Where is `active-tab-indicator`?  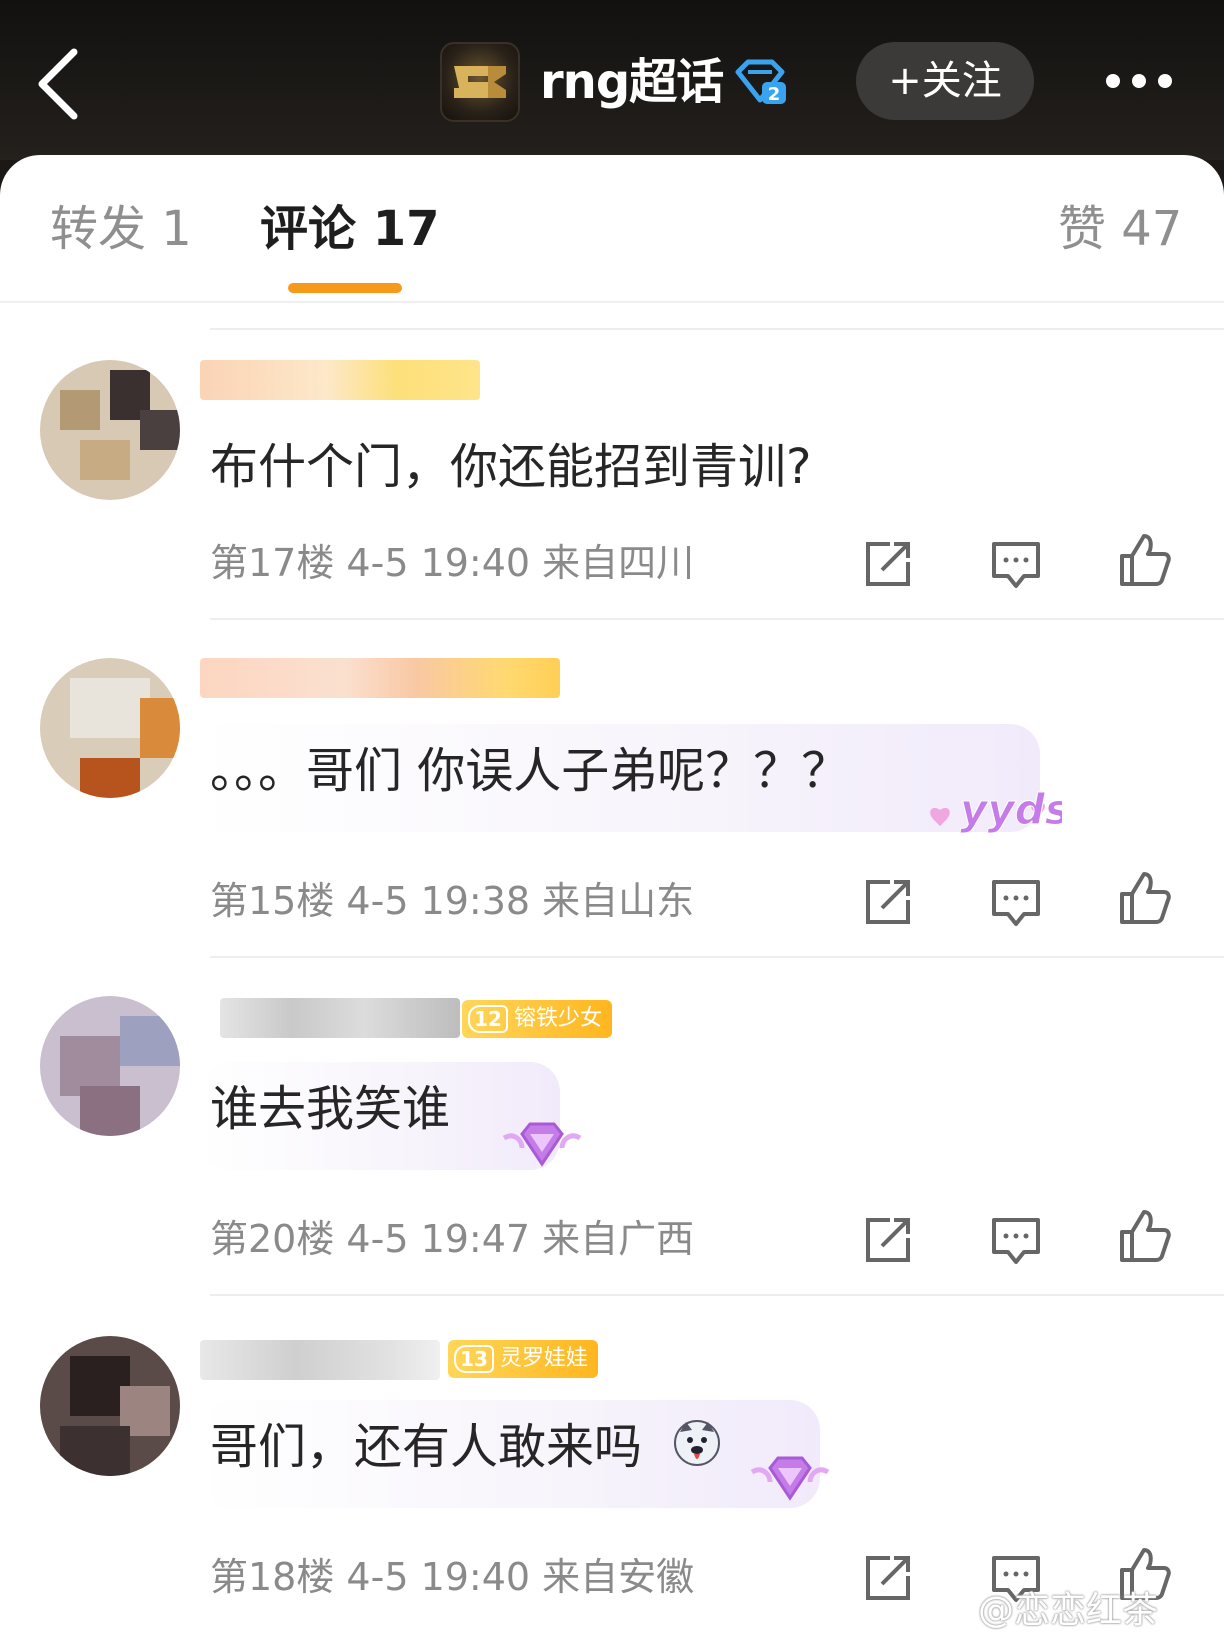
active-tab-indicator is located at coordinates (345, 288).